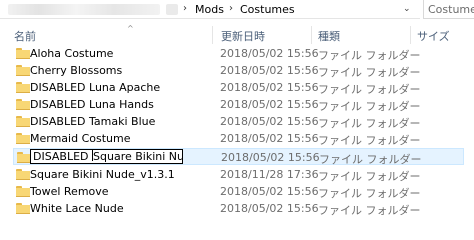 This screenshot has height=240, width=474. Describe the element at coordinates (84, 9) in the screenshot. I see `blurred-path` at that location.